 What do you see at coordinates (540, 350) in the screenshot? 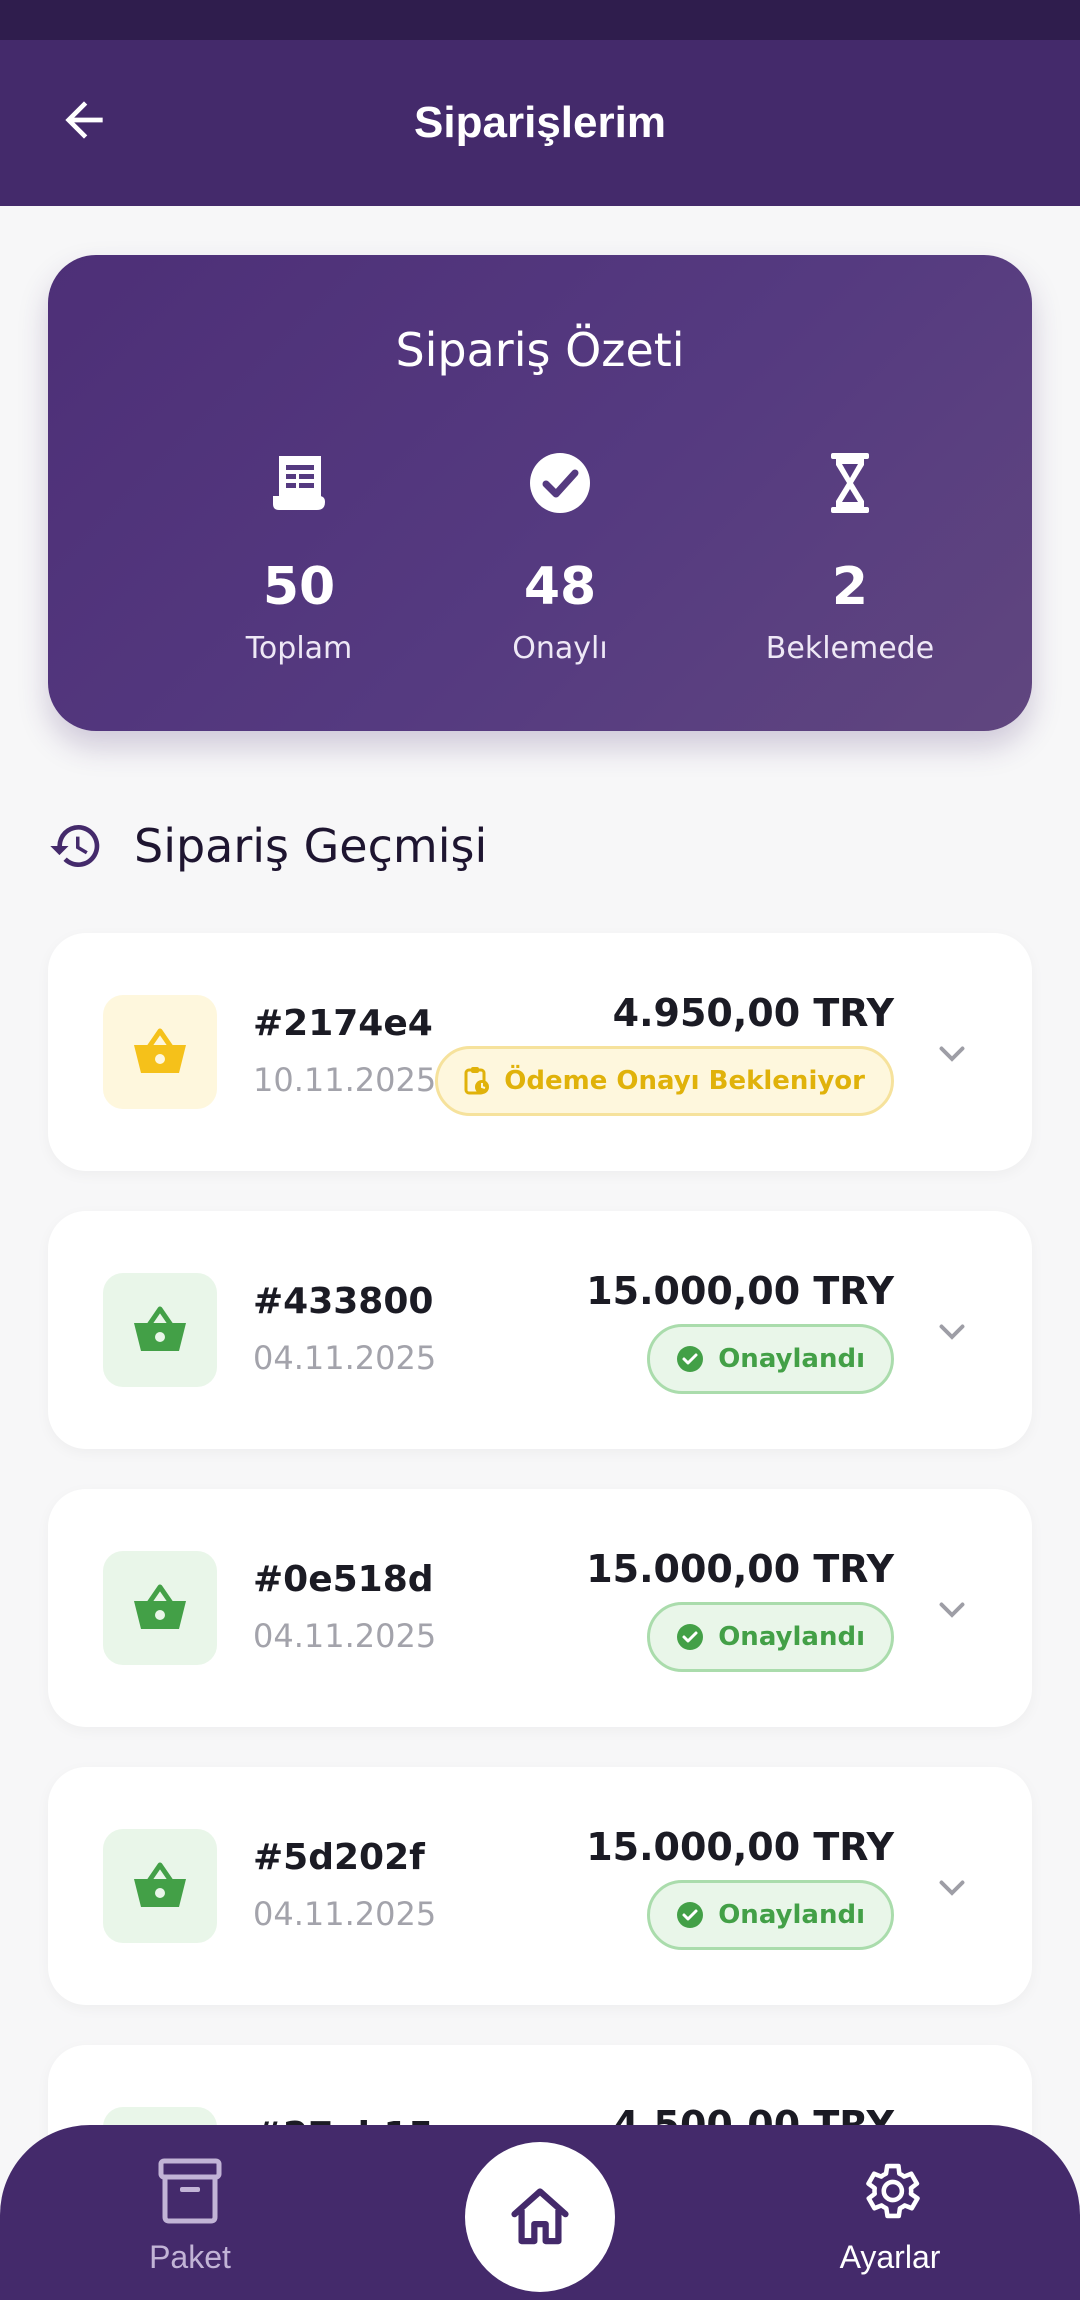
I see `summary-title: Sipariş Özeti` at bounding box center [540, 350].